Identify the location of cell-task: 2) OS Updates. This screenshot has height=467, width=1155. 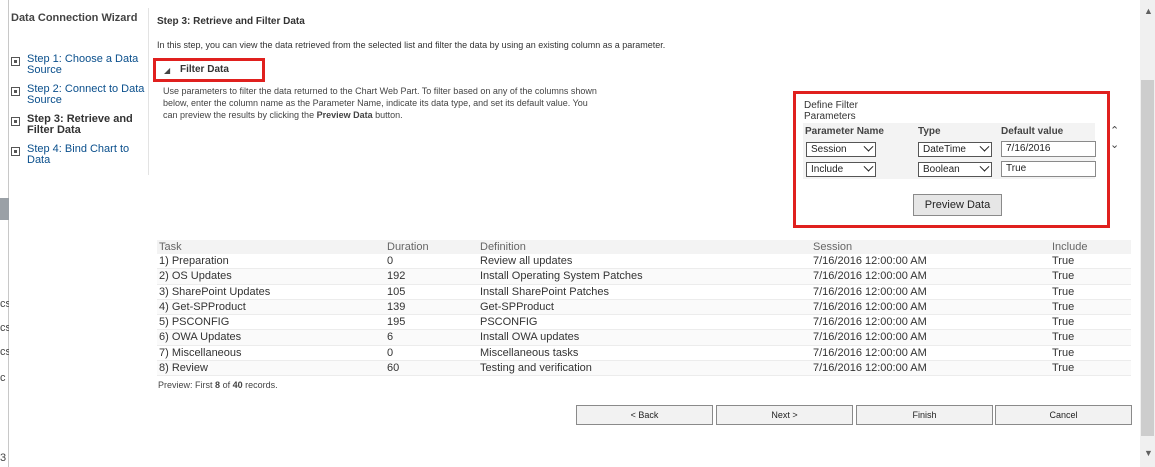
(195, 276).